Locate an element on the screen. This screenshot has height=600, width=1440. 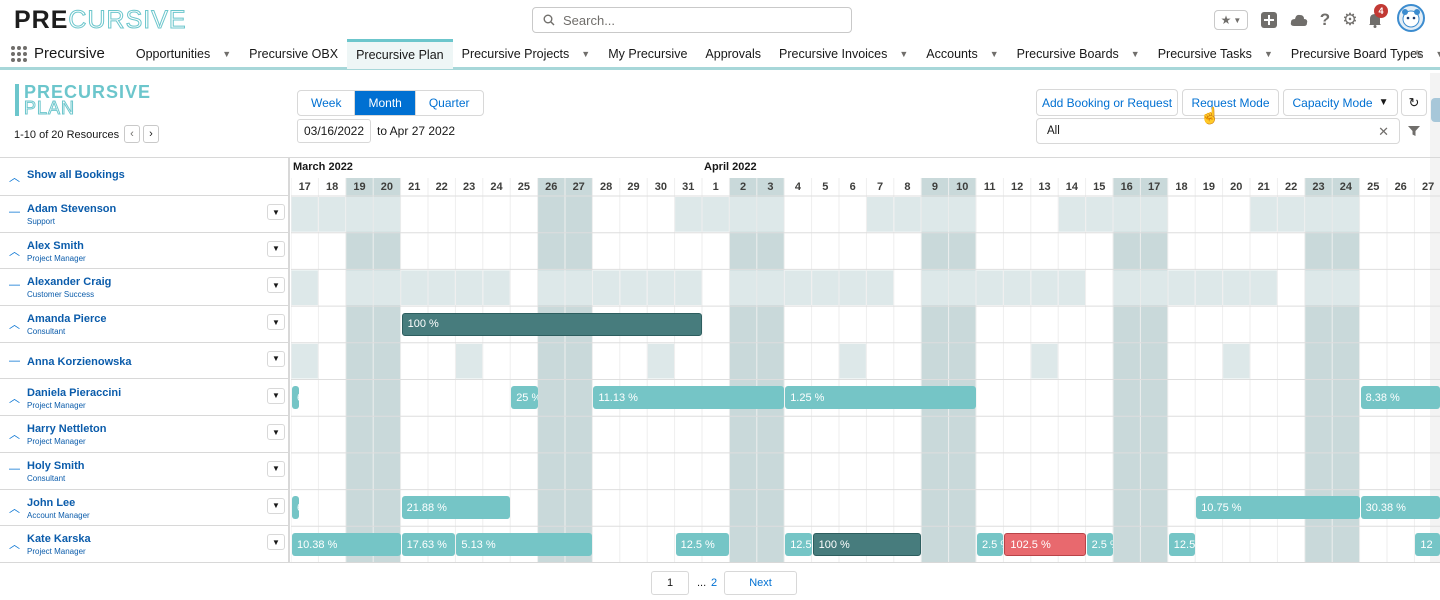
favorites-button: ★ ▼ is located at coordinates (1231, 20).